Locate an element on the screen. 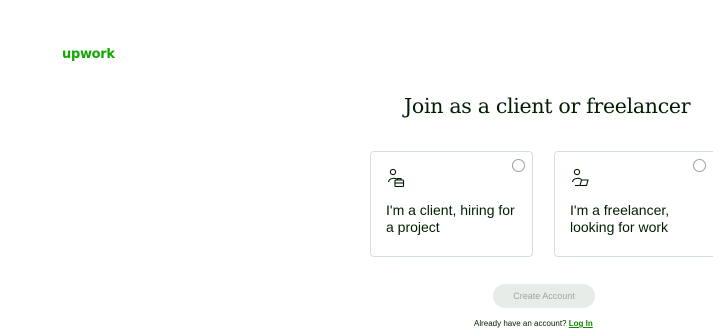 The image size is (713, 329). client-option-card: I'm a client, hiring for a project is located at coordinates (451, 204).